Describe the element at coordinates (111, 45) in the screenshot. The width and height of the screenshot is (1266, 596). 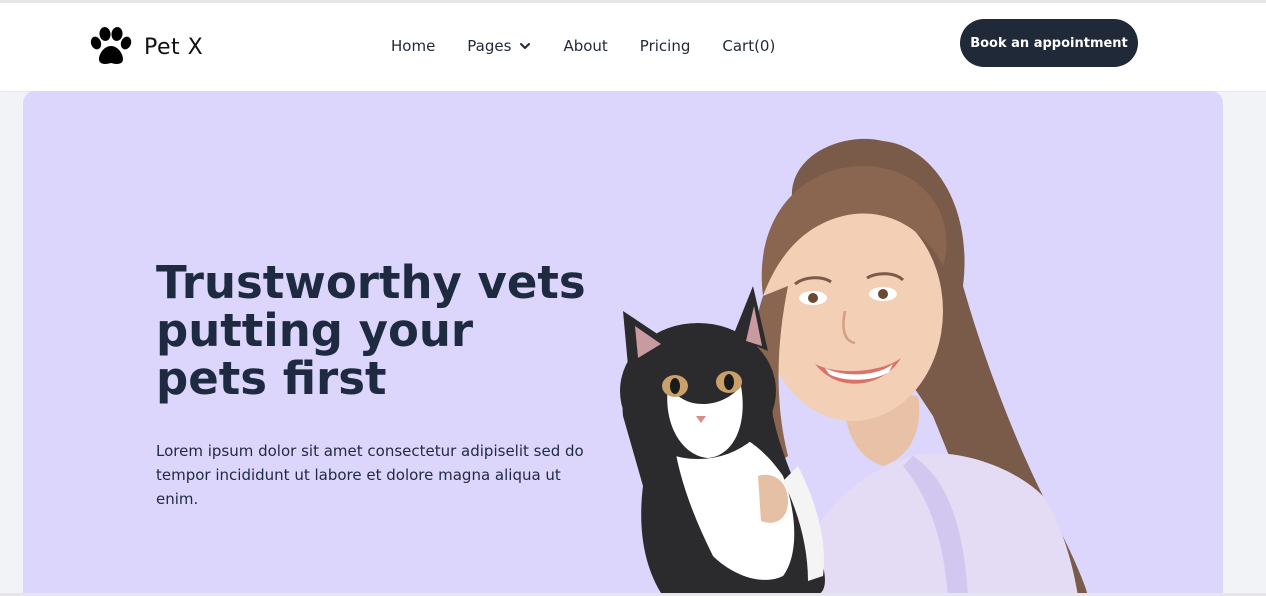
I see `paw-icon` at that location.